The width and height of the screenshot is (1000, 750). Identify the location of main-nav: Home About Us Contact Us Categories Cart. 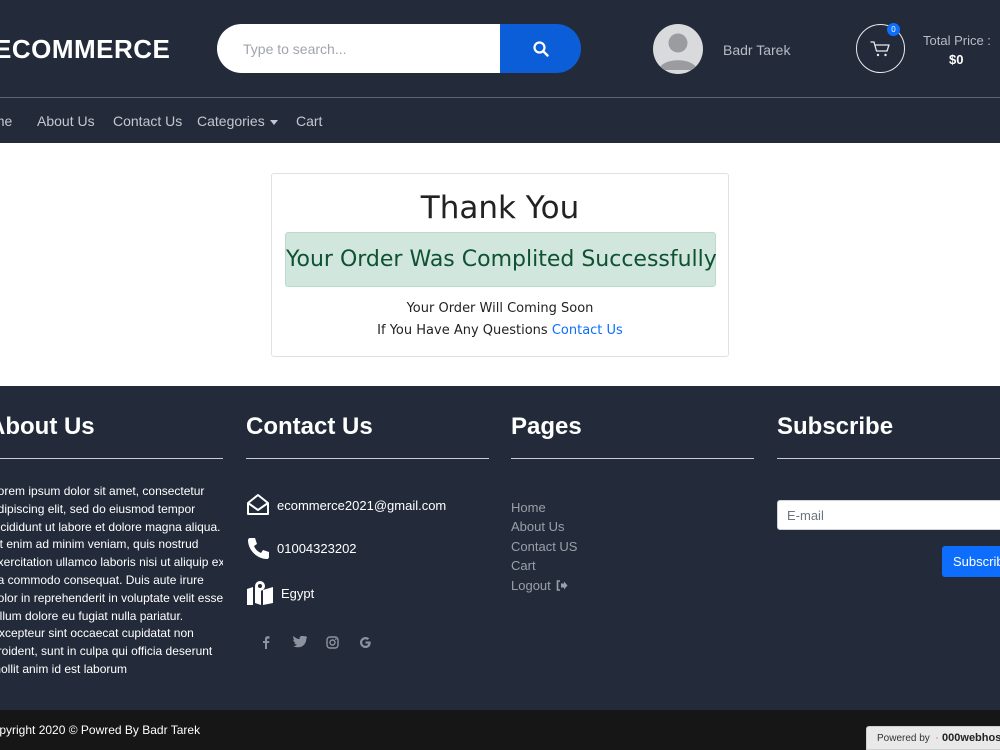
(500, 120).